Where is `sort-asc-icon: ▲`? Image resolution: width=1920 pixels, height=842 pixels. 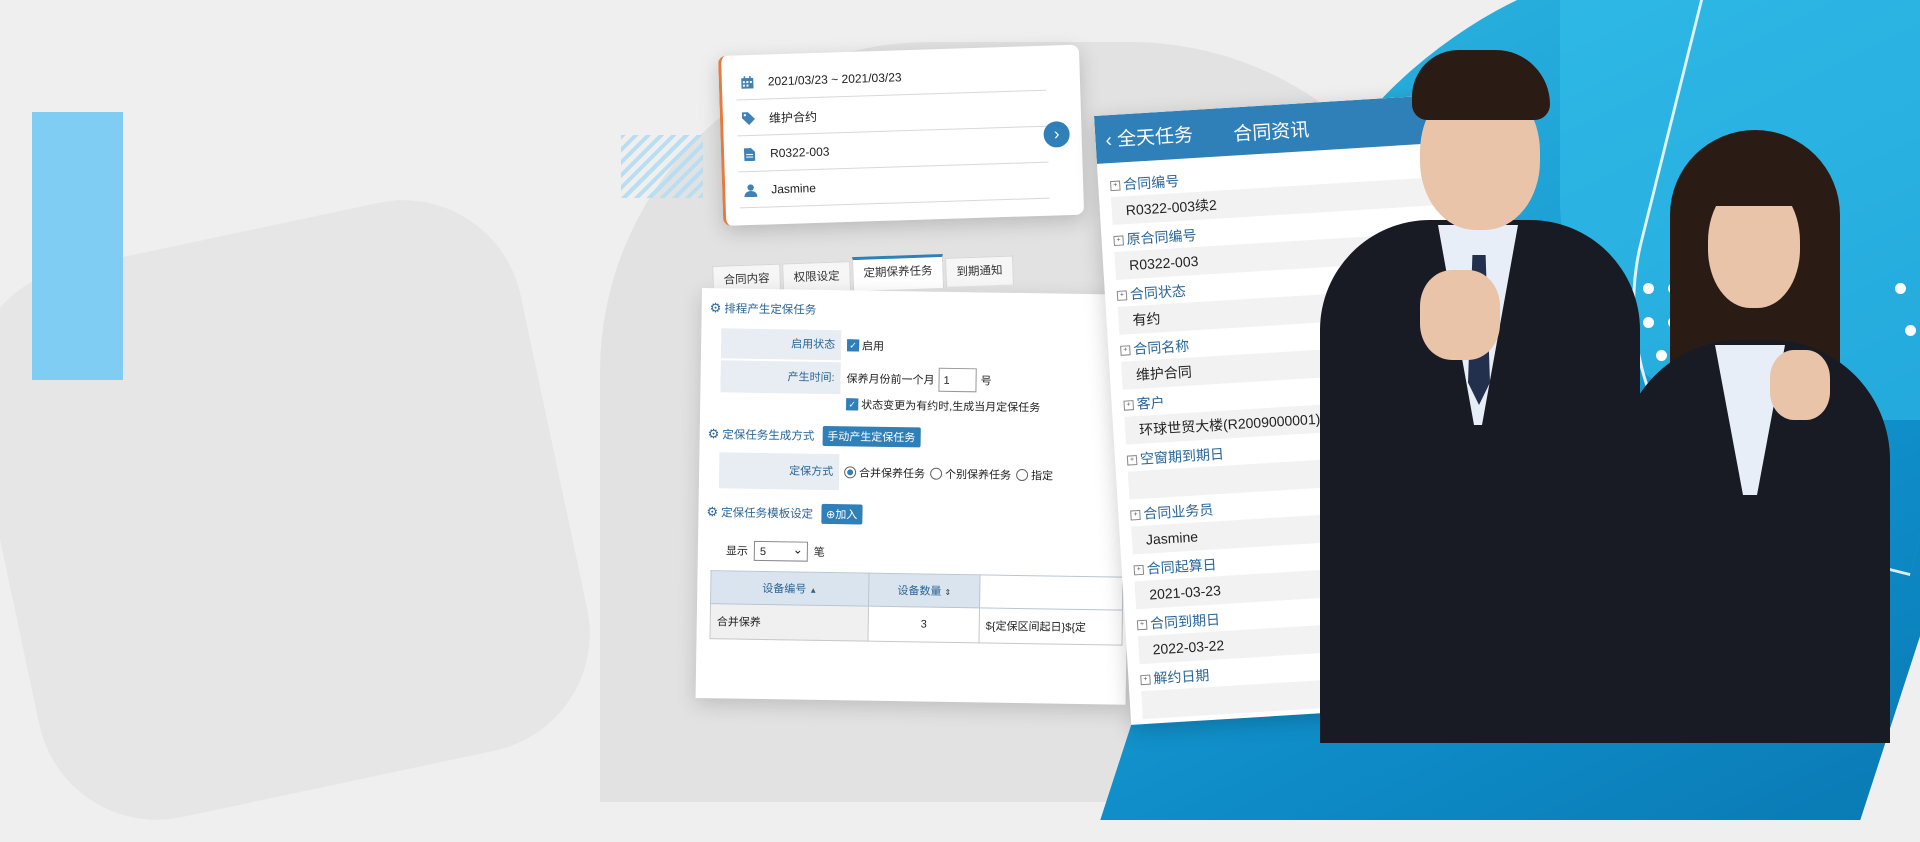
sort-asc-icon: ▲ is located at coordinates (813, 590).